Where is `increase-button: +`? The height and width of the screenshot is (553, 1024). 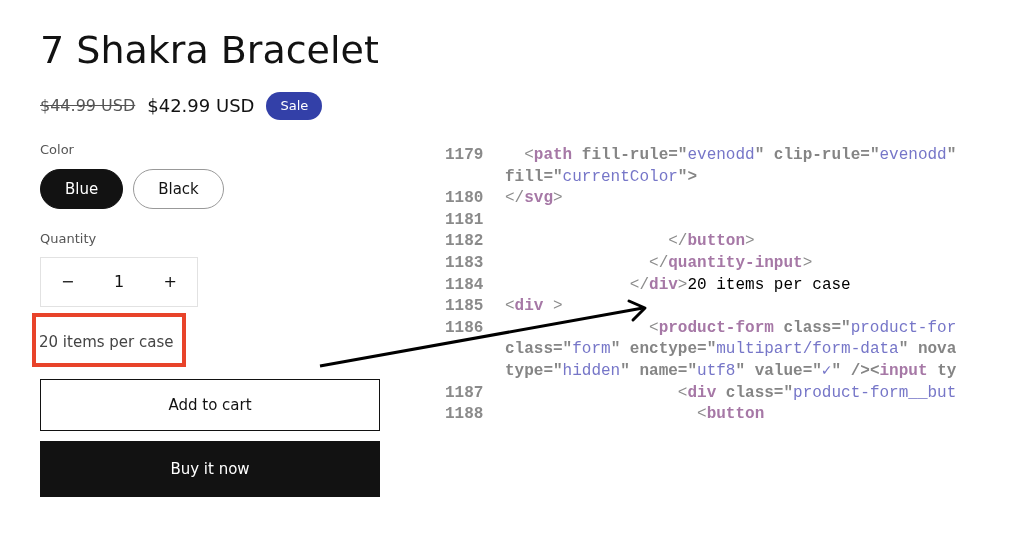 increase-button: + is located at coordinates (170, 281).